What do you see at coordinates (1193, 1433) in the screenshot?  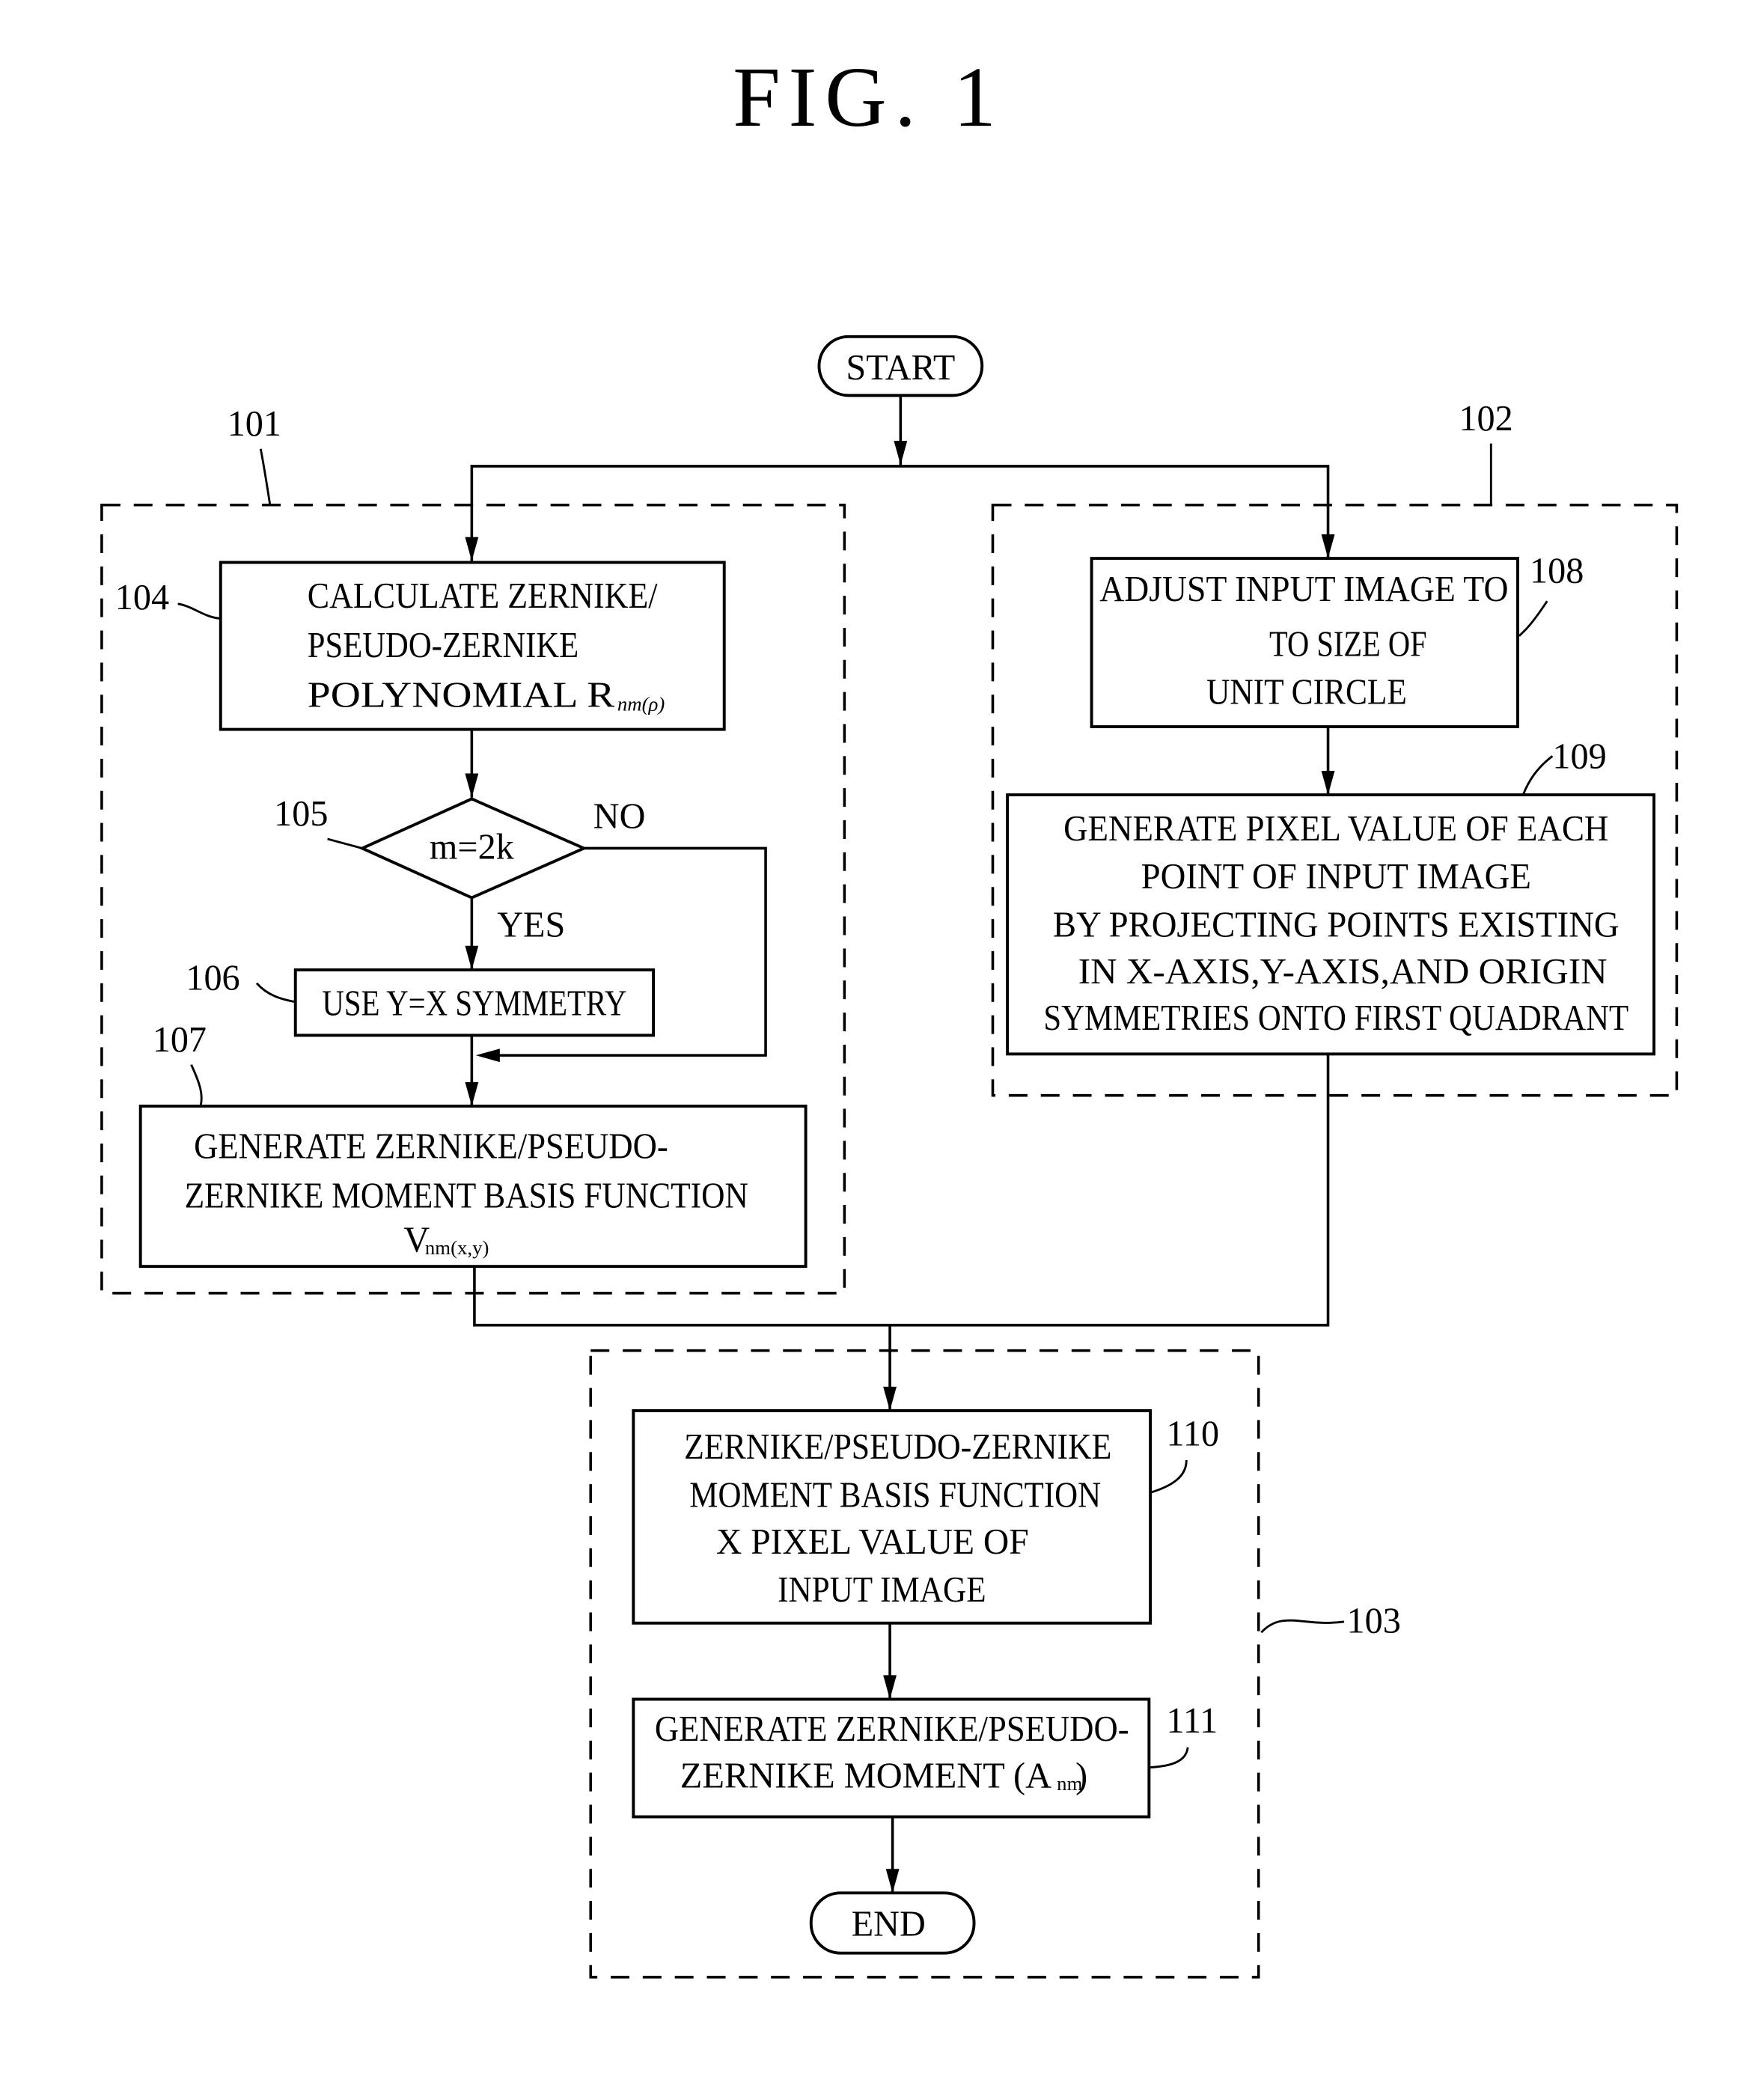 I see `step-110-ref: 110` at bounding box center [1193, 1433].